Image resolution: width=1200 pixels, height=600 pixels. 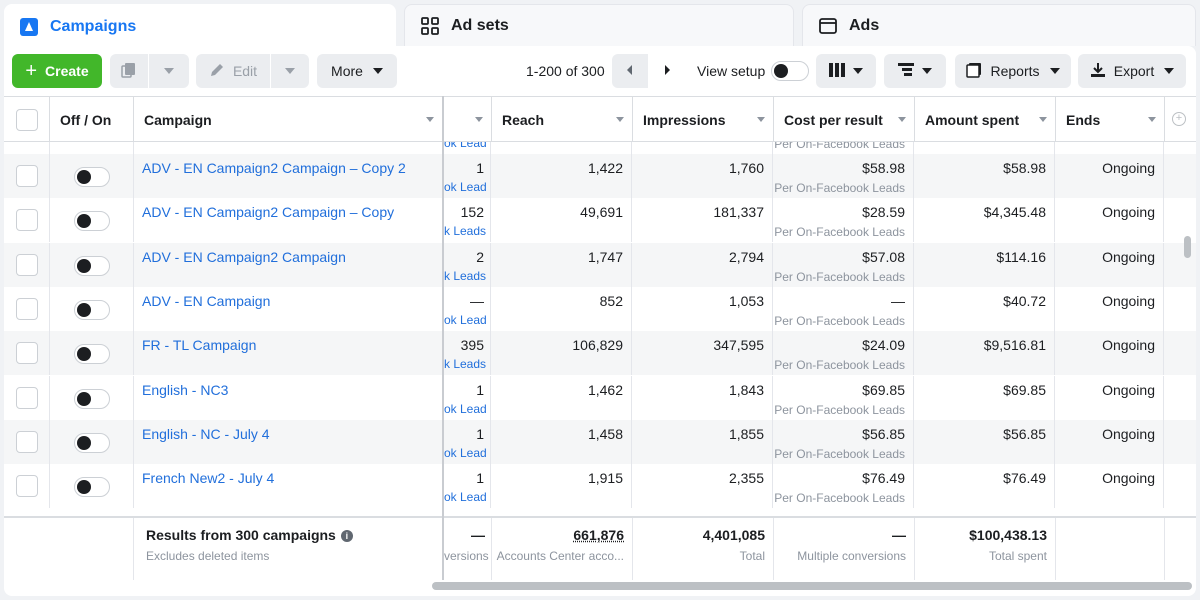 I want to click on summary-cpr-cell: — Multiple conversions, so click(x=844, y=549).